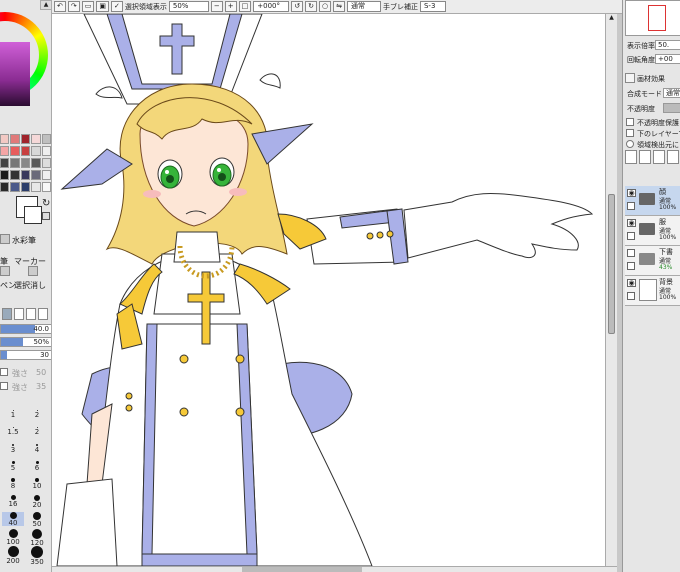  I want to click on brush-size-preset: 350, so click(37, 556).